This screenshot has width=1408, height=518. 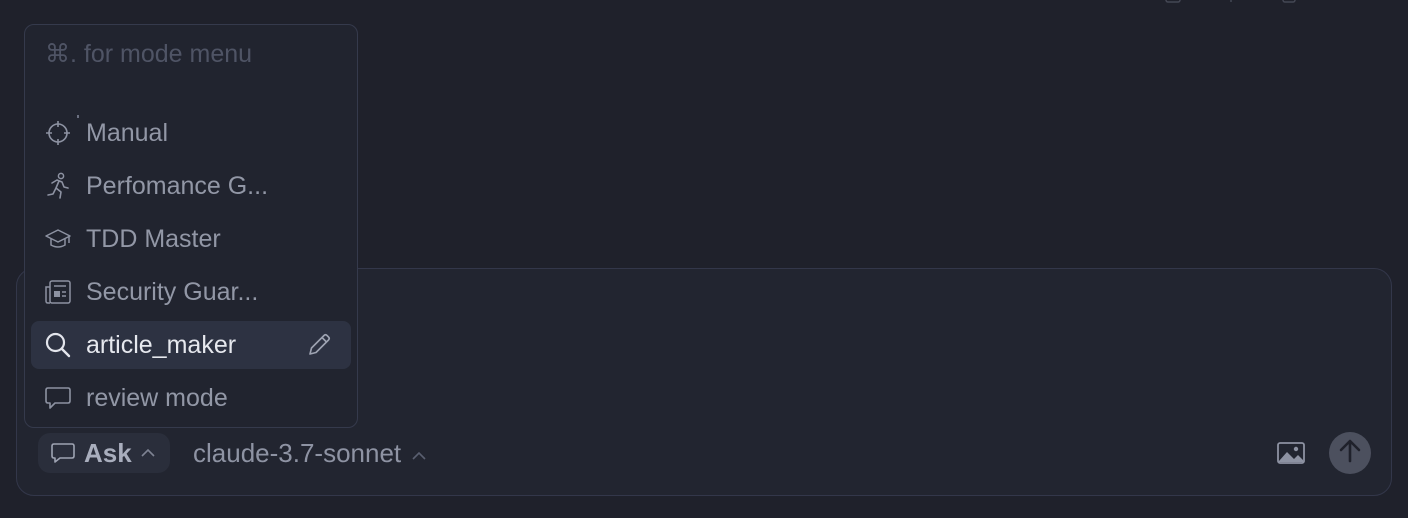 What do you see at coordinates (58, 292) in the screenshot?
I see `newspaper-icon` at bounding box center [58, 292].